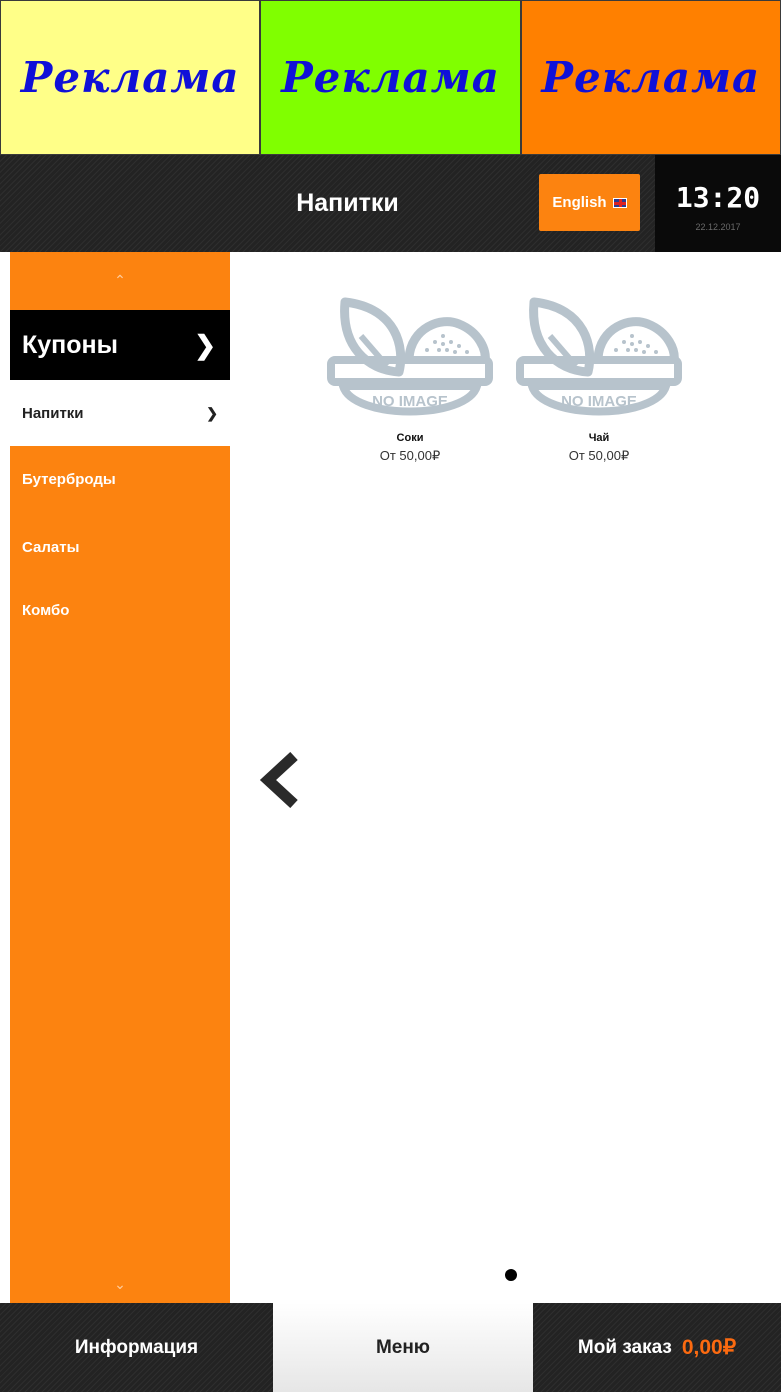  I want to click on ad-banner-row: Реклама Реклама Реклама, so click(390, 77).